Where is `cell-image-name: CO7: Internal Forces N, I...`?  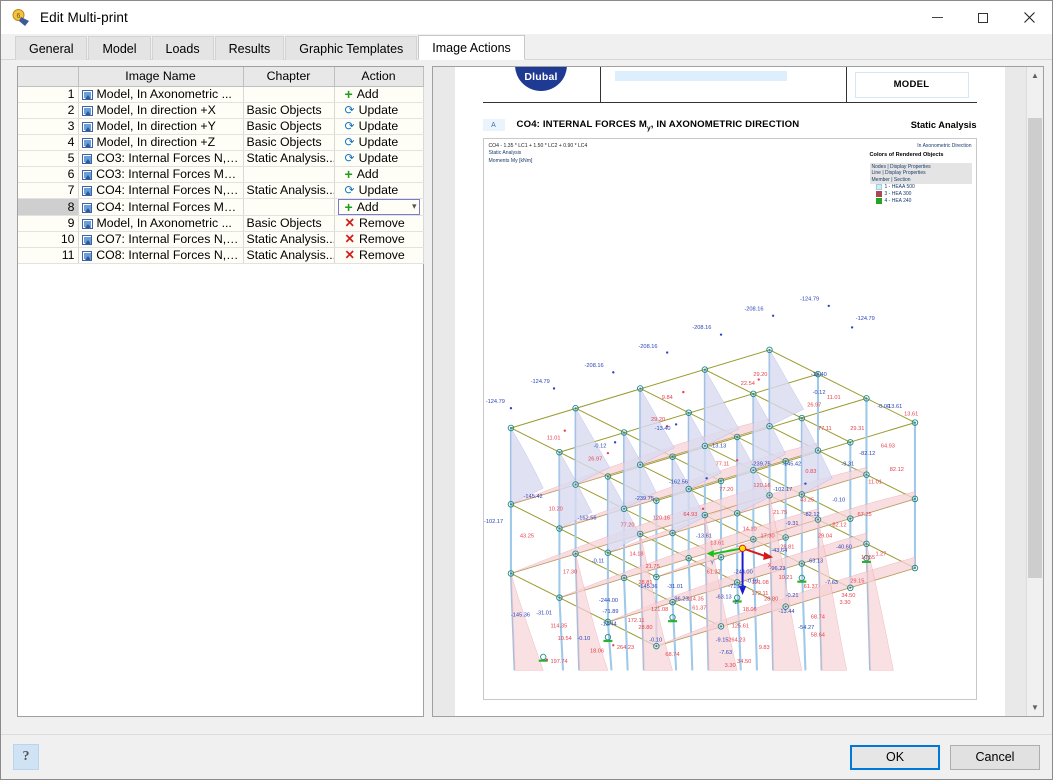
cell-image-name: CO7: Internal Forces N, I... is located at coordinates (161, 239).